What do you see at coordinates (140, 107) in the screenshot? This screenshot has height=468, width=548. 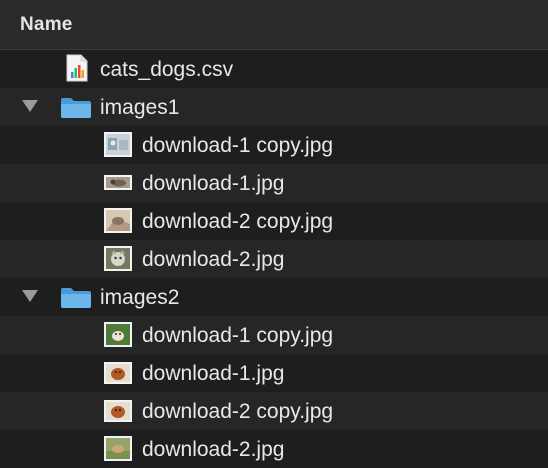 I see `folder-name: images1` at bounding box center [140, 107].